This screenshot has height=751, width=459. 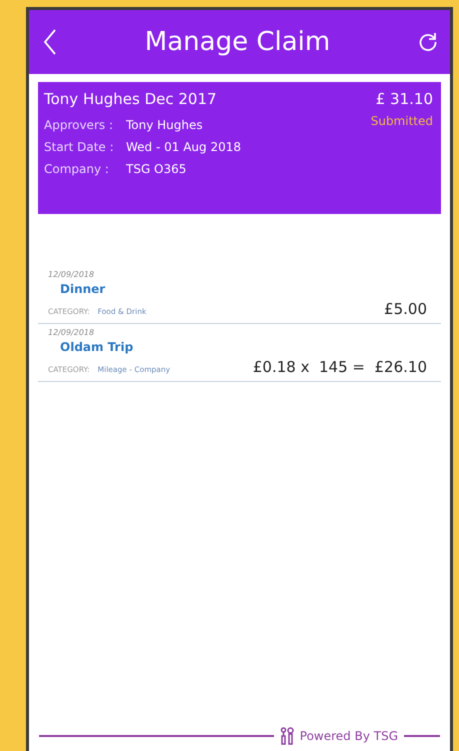 What do you see at coordinates (83, 289) in the screenshot?
I see `expense-title: Dinner` at bounding box center [83, 289].